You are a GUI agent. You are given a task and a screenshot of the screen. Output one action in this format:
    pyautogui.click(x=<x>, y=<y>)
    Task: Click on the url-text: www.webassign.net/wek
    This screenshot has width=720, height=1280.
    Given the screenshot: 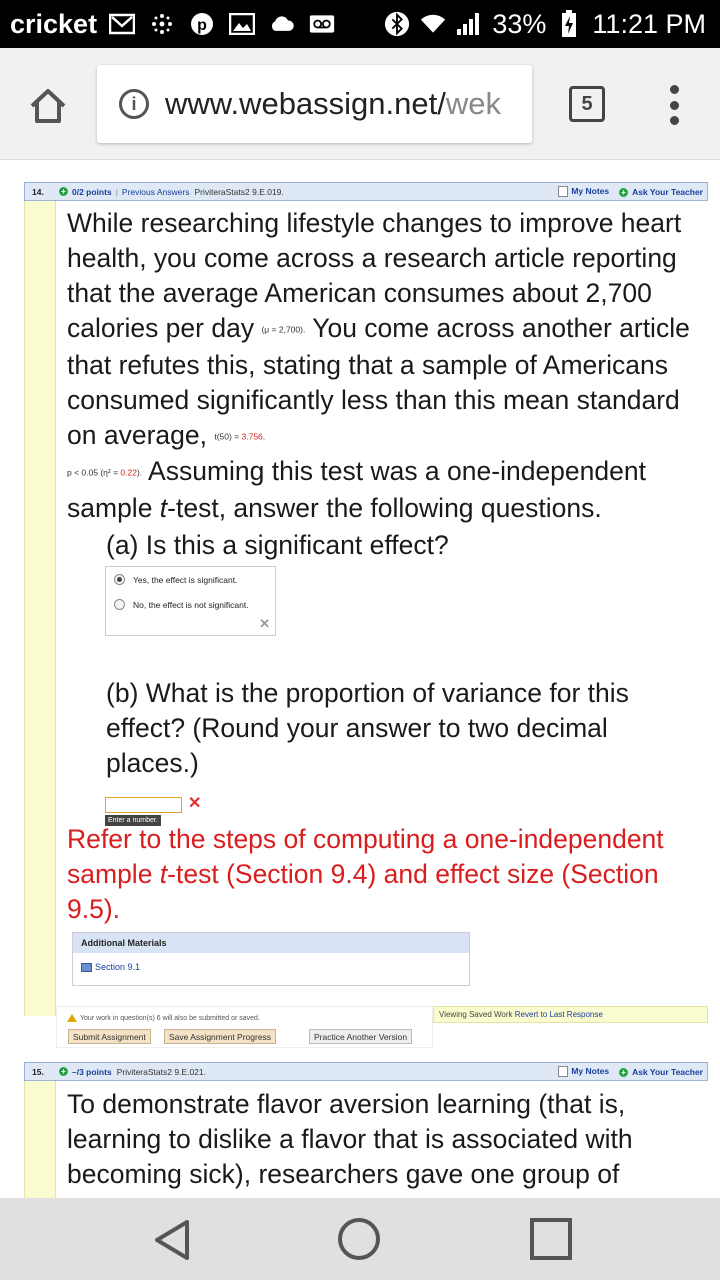 What is the action you would take?
    pyautogui.click(x=333, y=103)
    